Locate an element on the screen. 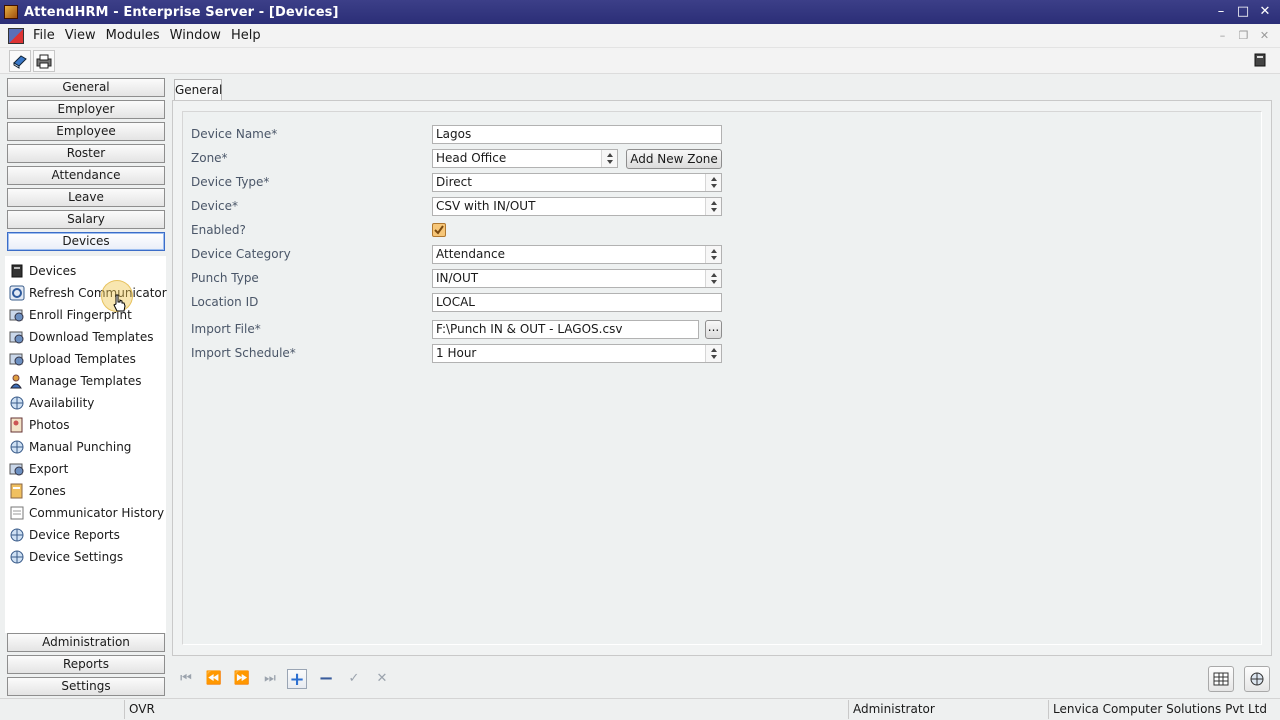 The image size is (1280, 720). refresh-view-button is located at coordinates (1257, 679).